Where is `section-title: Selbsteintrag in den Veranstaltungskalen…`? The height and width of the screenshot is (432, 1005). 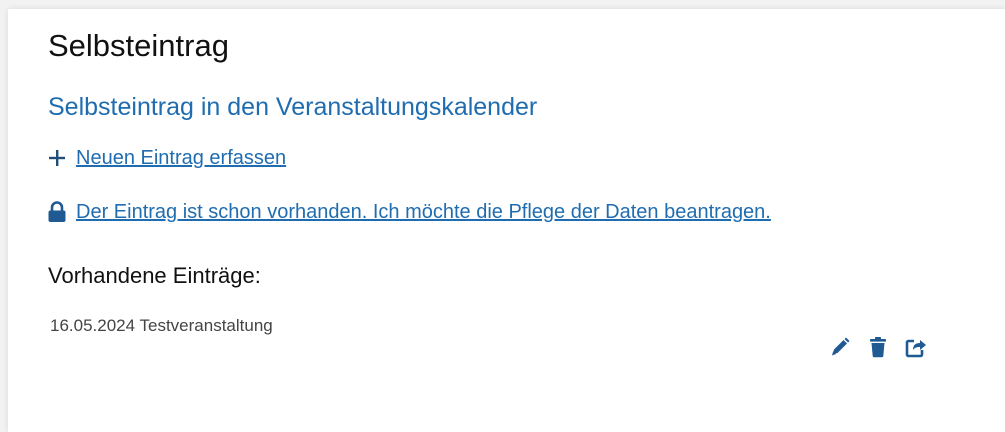
section-title: Selbsteintrag in den Veranstaltungskalen… is located at coordinates (293, 107).